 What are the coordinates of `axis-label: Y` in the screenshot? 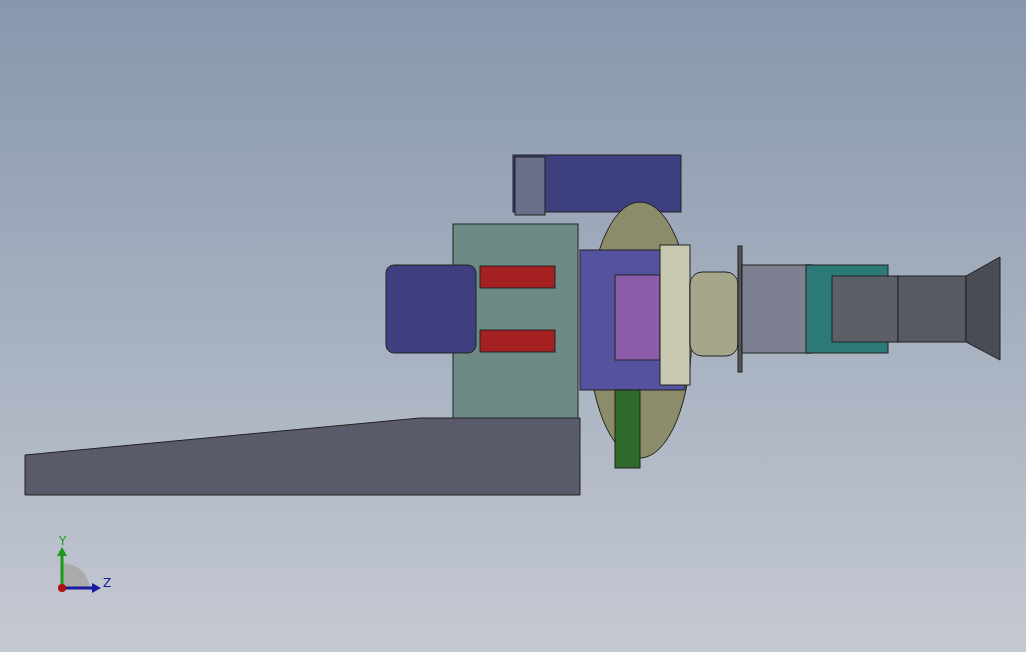 It's located at (63, 541).